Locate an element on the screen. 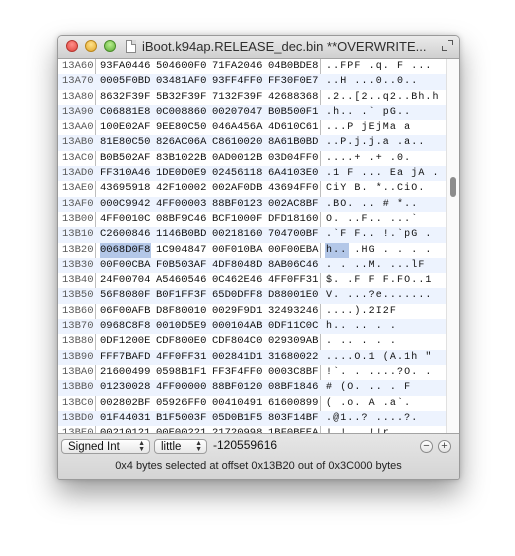 This screenshot has height=556, width=515. minimize-window-button is located at coordinates (91, 46).